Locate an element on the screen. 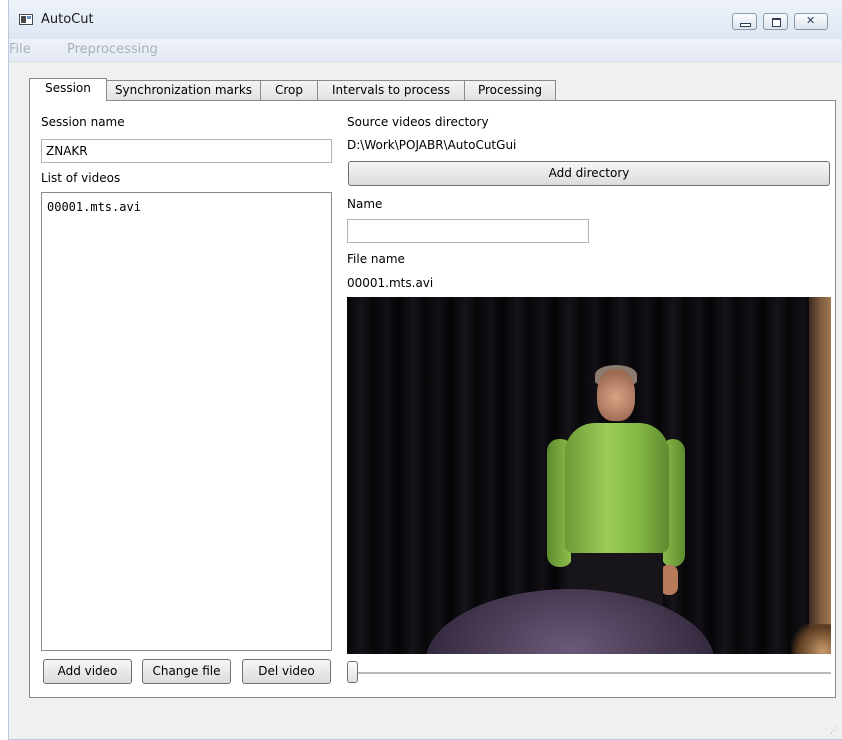 This screenshot has height=740, width=842. source-dir-label: Source videos directory is located at coordinates (418, 122).